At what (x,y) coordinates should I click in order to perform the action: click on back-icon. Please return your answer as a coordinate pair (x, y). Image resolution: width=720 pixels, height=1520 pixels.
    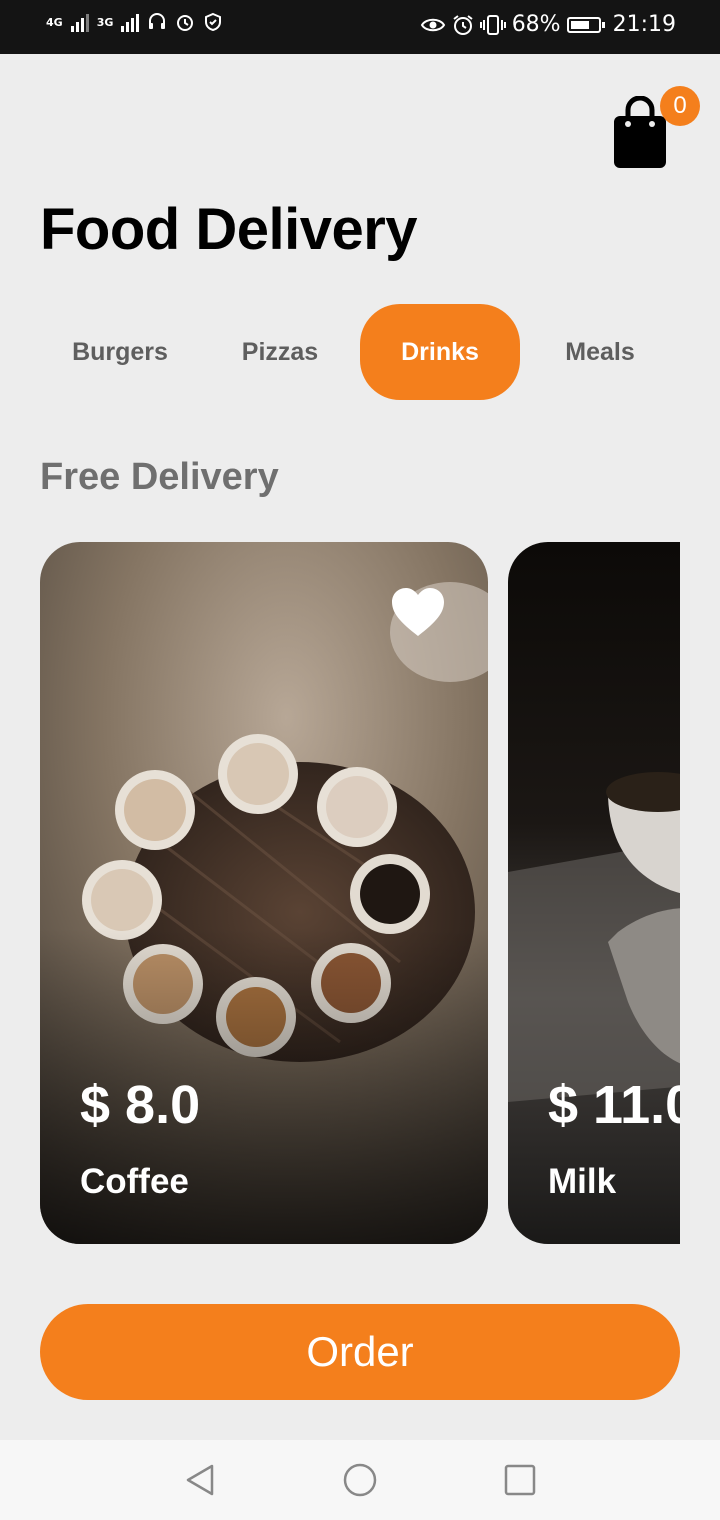
    Looking at the image, I should click on (200, 1480).